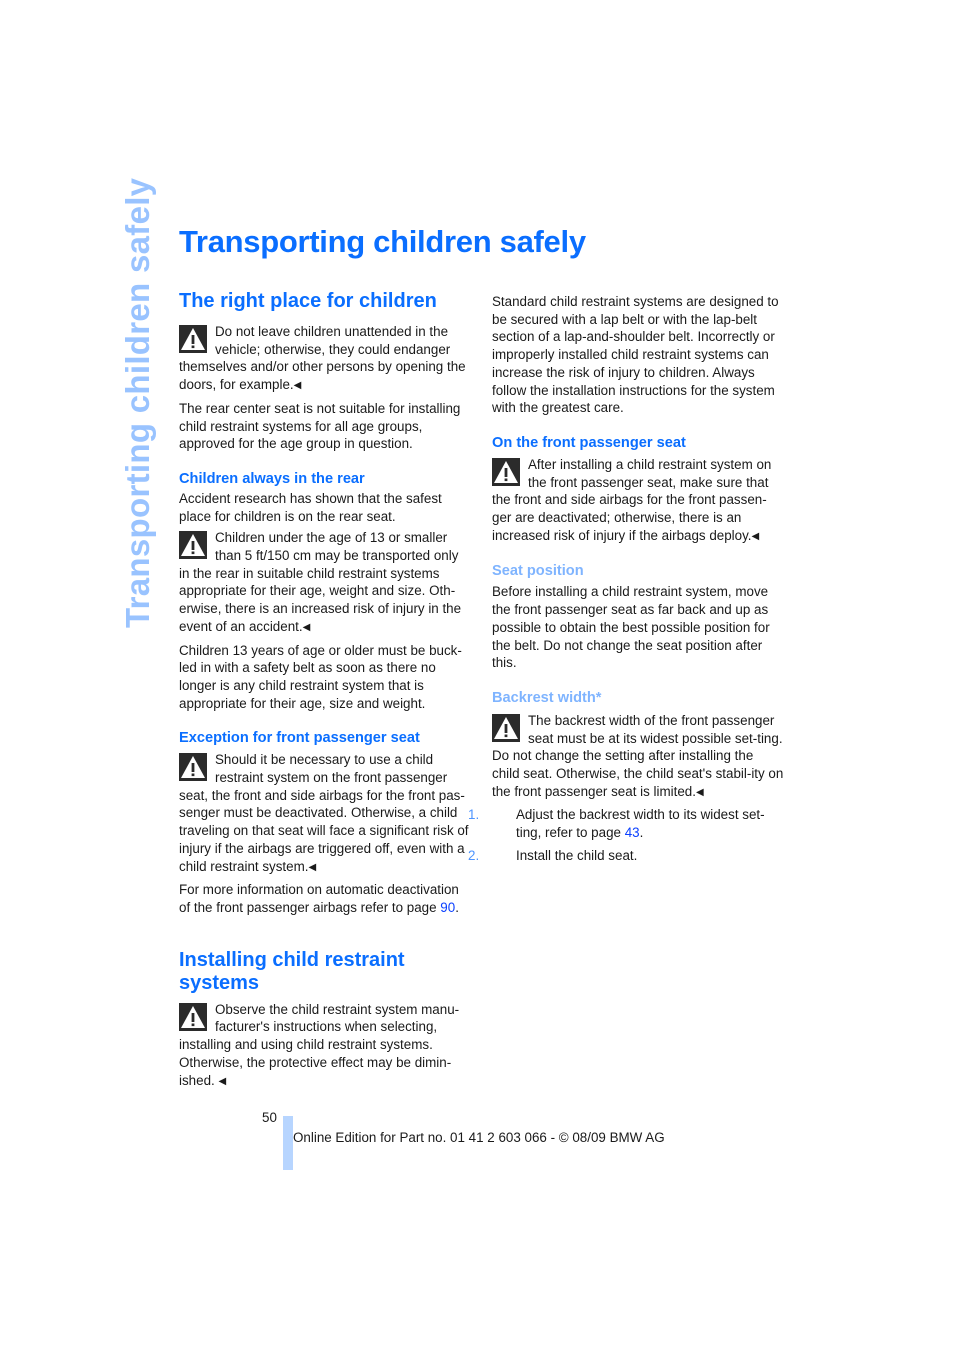 The height and width of the screenshot is (1350, 954). What do you see at coordinates (538, 571) in the screenshot?
I see `subsection-title-seat-position: Seat position` at bounding box center [538, 571].